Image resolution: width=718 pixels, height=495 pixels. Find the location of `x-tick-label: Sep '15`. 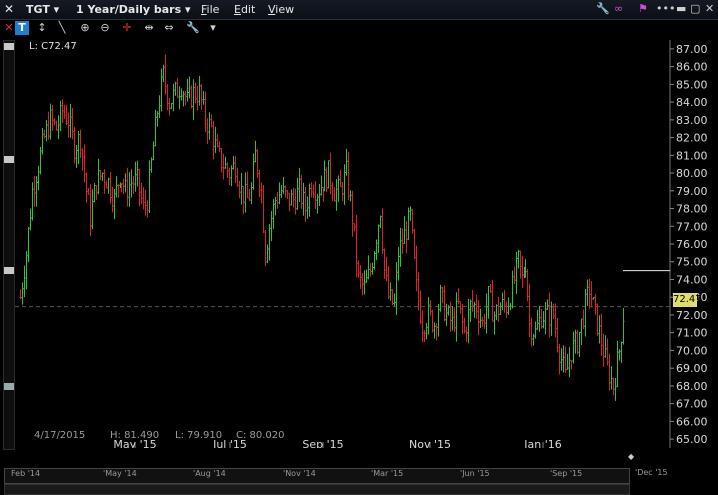

x-tick-label: Sep '15 is located at coordinates (322, 443).